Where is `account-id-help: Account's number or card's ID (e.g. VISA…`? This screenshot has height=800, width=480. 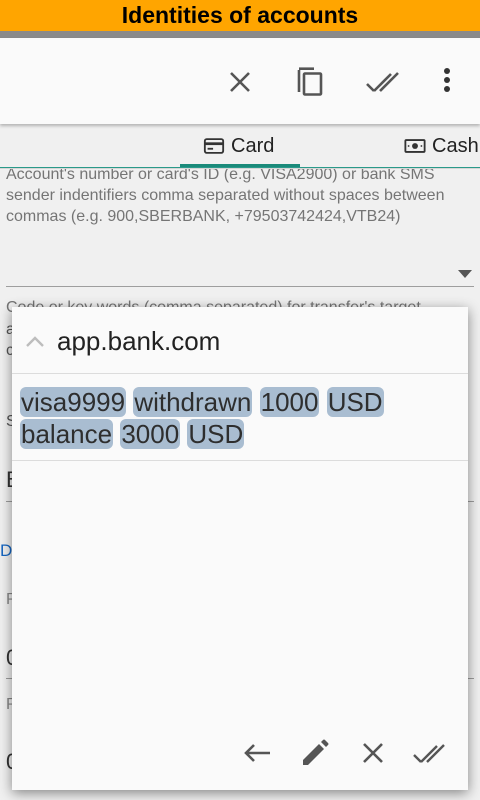 account-id-help: Account's number or card's ID (e.g. VISA… is located at coordinates (225, 195).